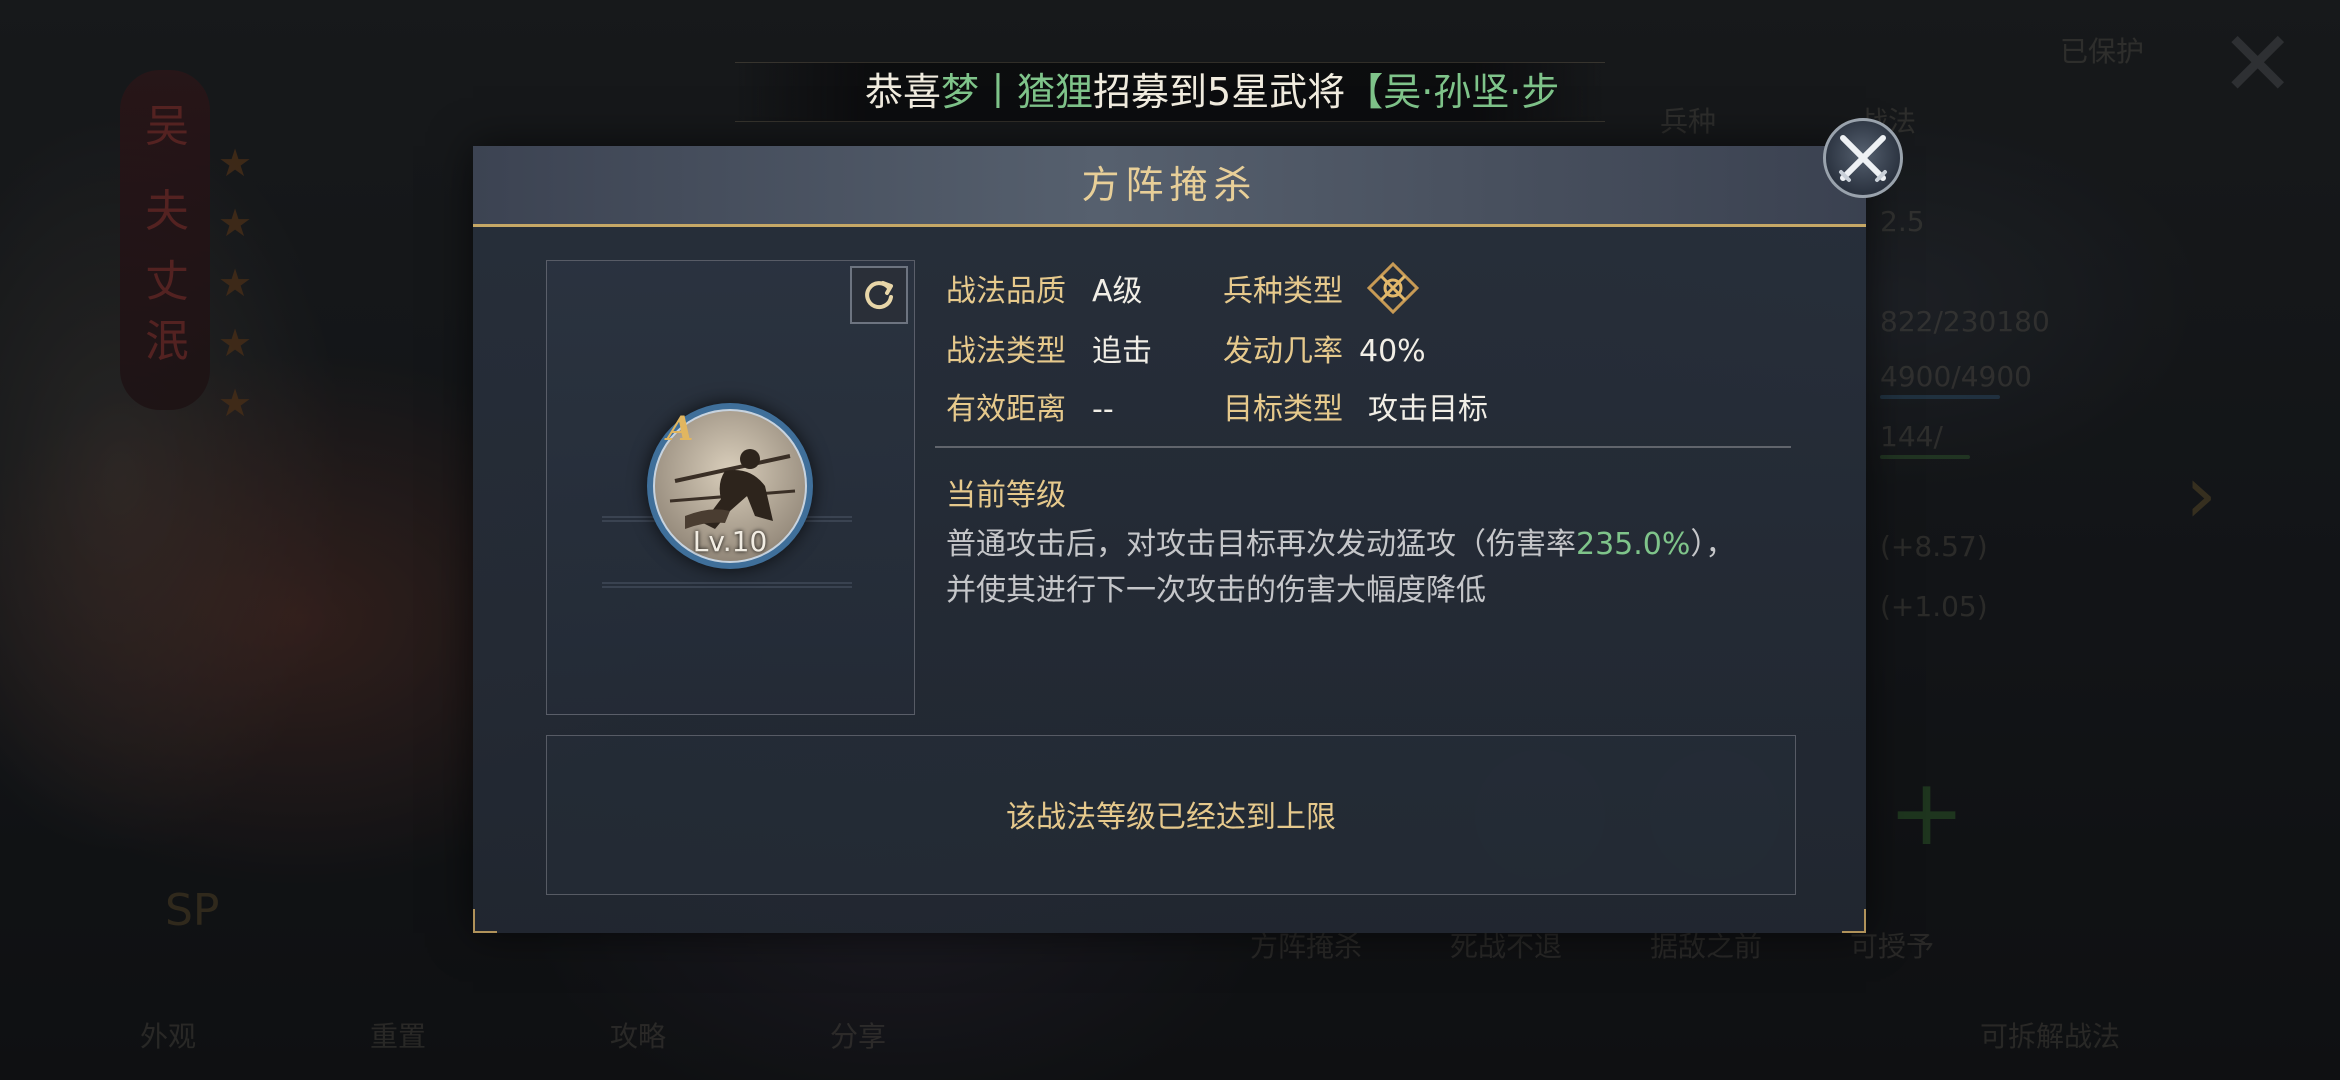  Describe the element at coordinates (1006, 409) in the screenshot. I see `range-label: 有效距离` at that location.